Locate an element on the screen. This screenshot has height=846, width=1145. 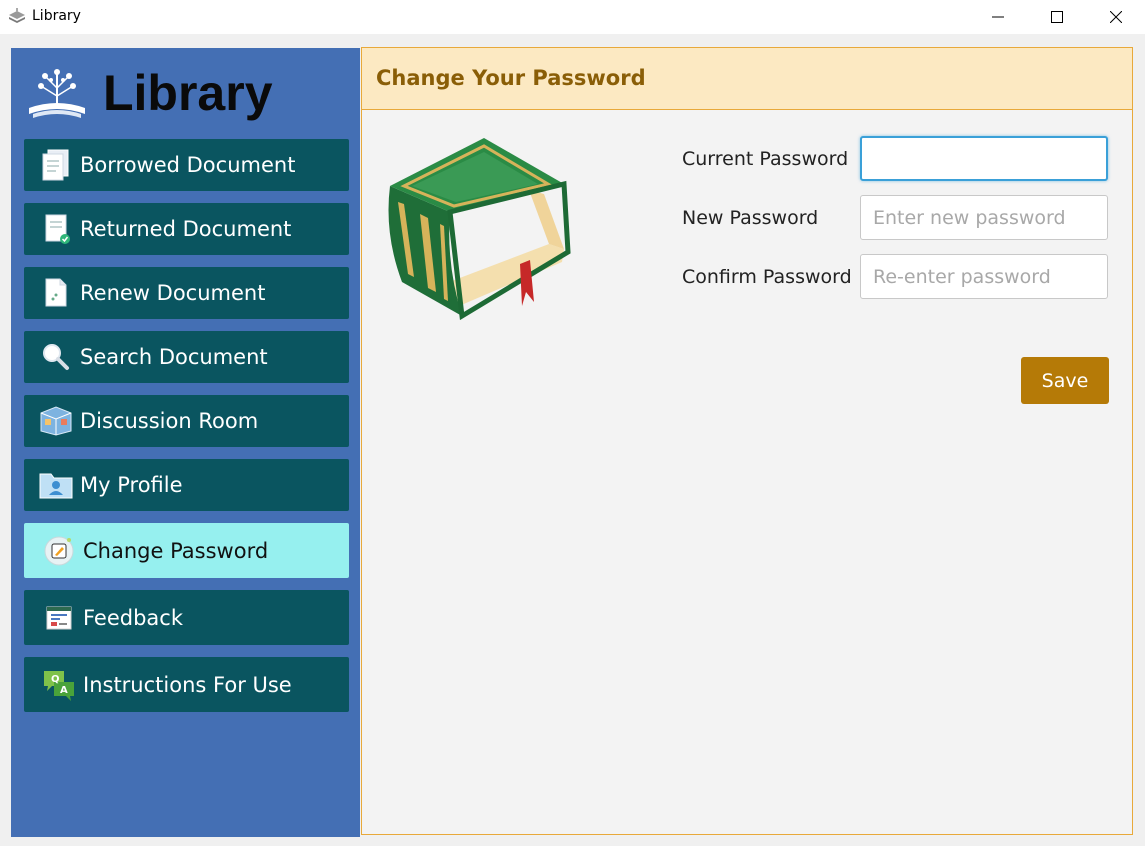
feedback-form-icon is located at coordinates (59, 618).